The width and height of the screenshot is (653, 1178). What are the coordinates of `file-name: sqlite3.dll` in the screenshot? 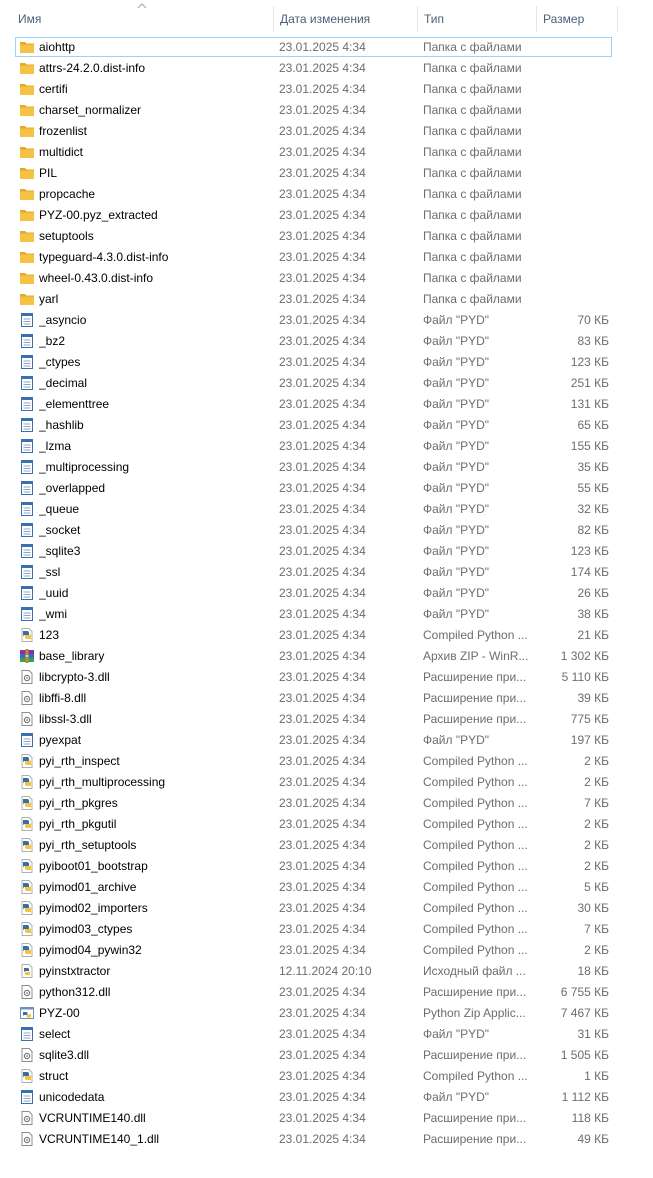 It's located at (64, 1055).